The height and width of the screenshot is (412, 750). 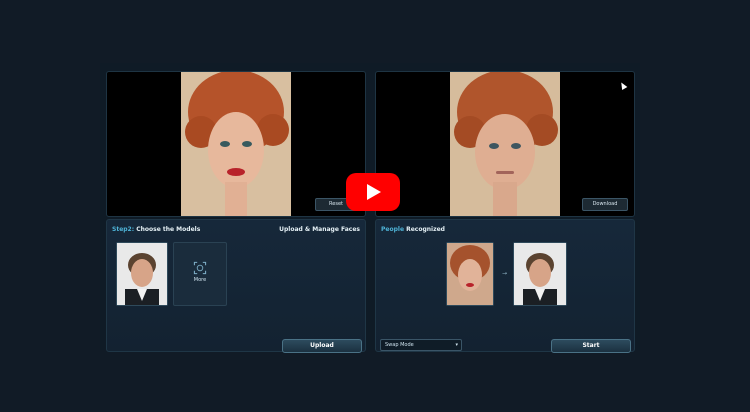 I want to click on youtube-play-button, so click(x=373, y=192).